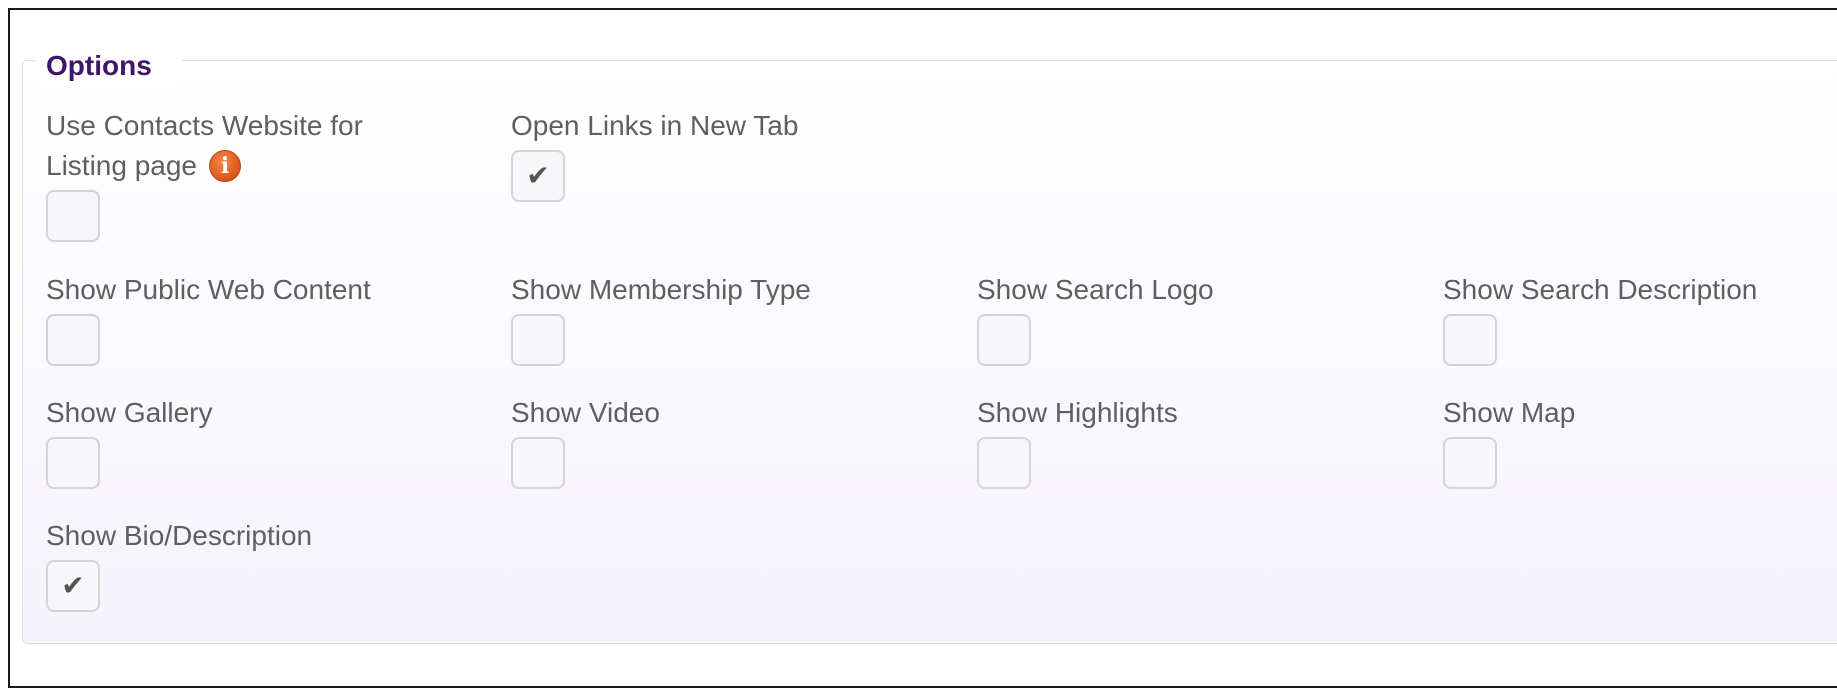 This screenshot has height=688, width=1837. I want to click on checkbox-show-highlights, so click(1004, 463).